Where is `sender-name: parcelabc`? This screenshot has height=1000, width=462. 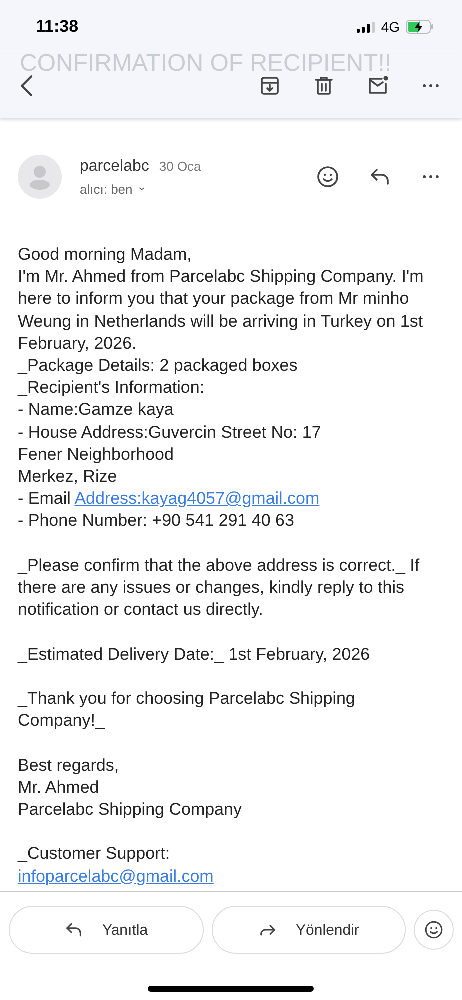
sender-name: parcelabc is located at coordinates (115, 167).